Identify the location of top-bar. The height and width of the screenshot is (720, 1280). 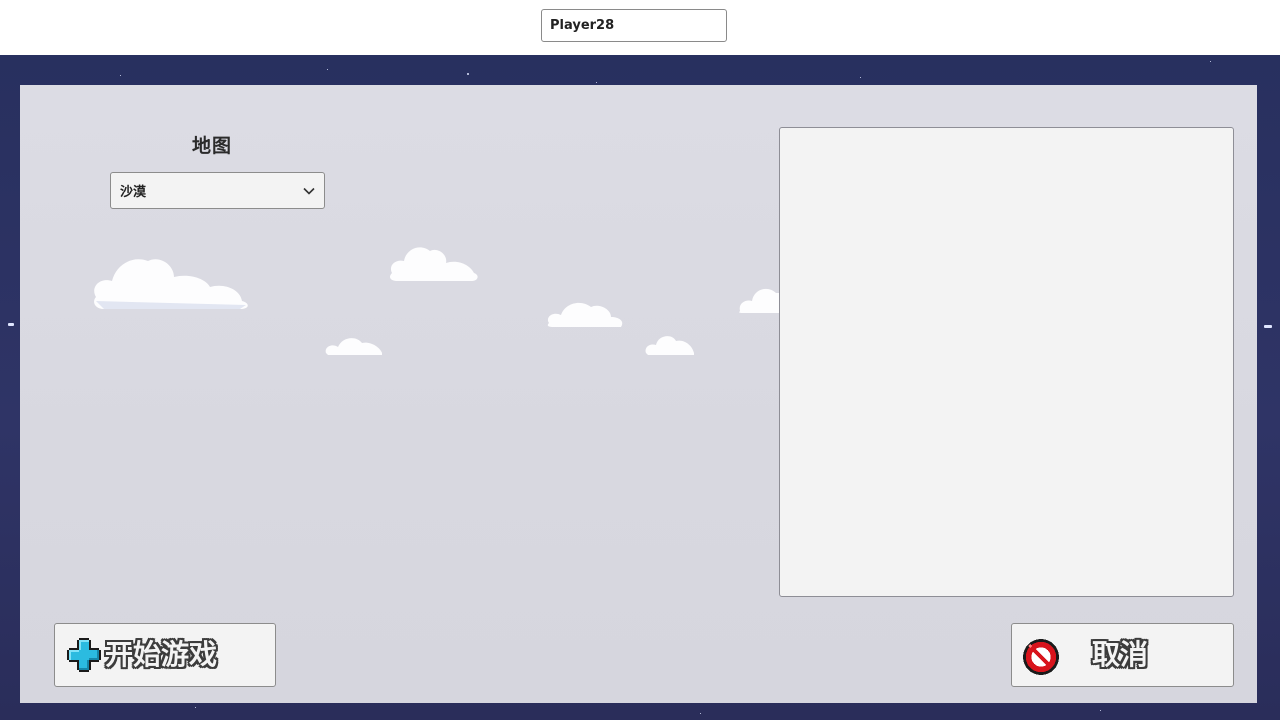
(640, 27).